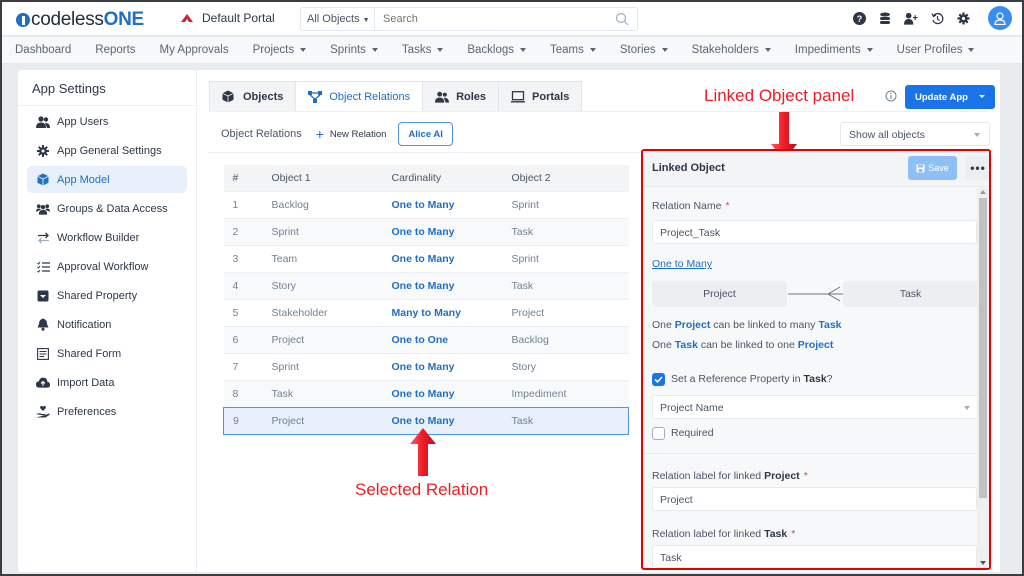  What do you see at coordinates (983, 192) in the screenshot?
I see `scroll-up-icon` at bounding box center [983, 192].